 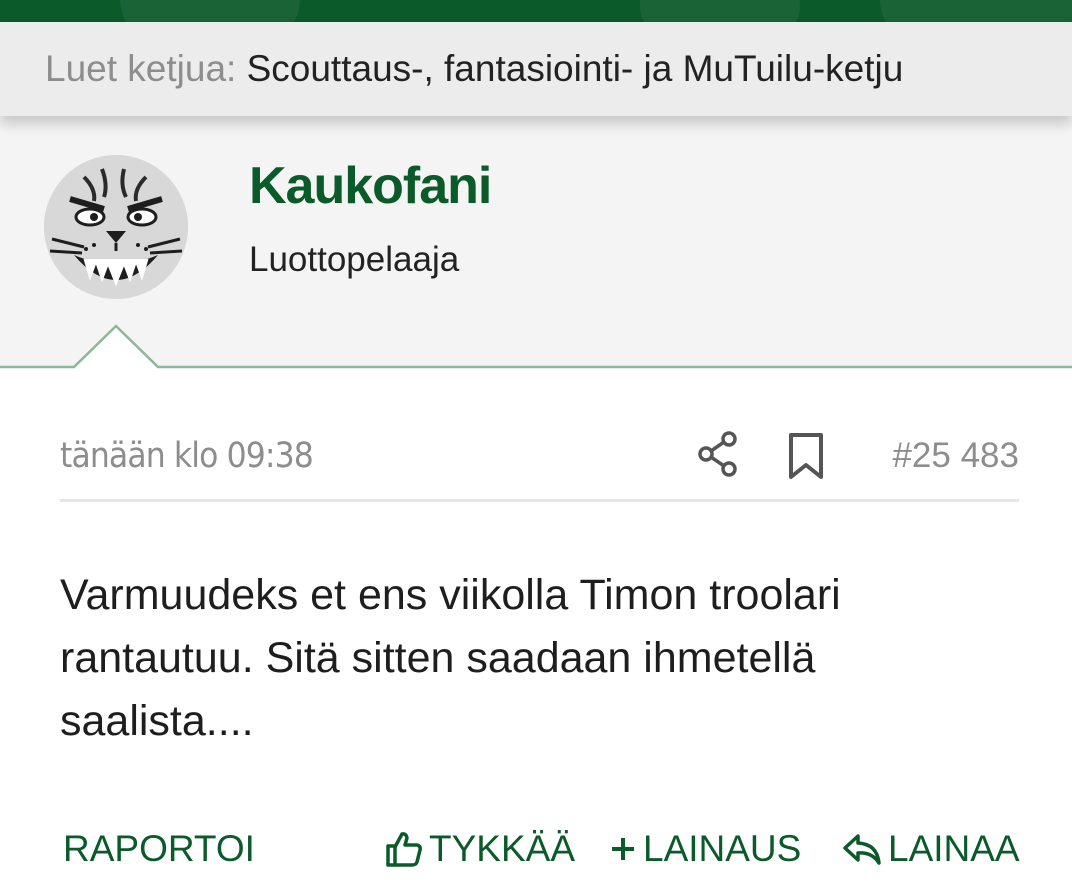 I want to click on quote-reply-button: LAINAA, so click(x=931, y=849).